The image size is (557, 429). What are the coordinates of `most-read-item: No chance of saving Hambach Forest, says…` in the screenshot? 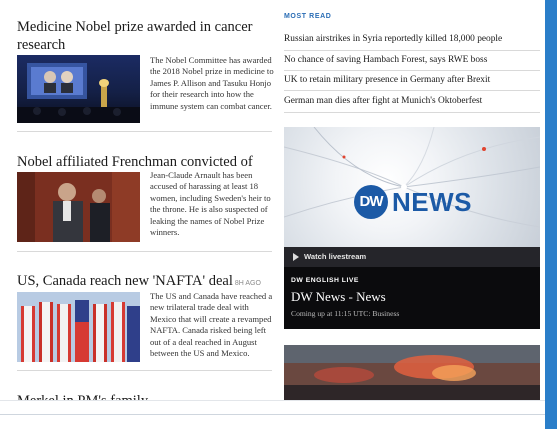 It's located at (412, 60).